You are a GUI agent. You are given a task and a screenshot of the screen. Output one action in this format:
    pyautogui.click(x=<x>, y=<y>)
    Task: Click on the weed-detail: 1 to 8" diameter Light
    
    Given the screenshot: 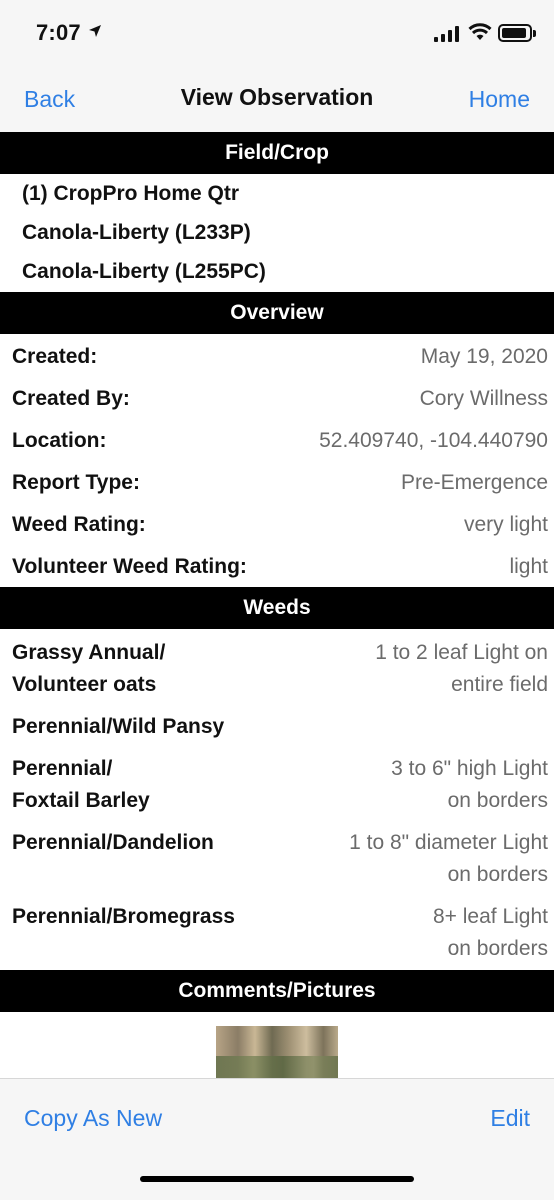 What is the action you would take?
    pyautogui.click(x=448, y=842)
    